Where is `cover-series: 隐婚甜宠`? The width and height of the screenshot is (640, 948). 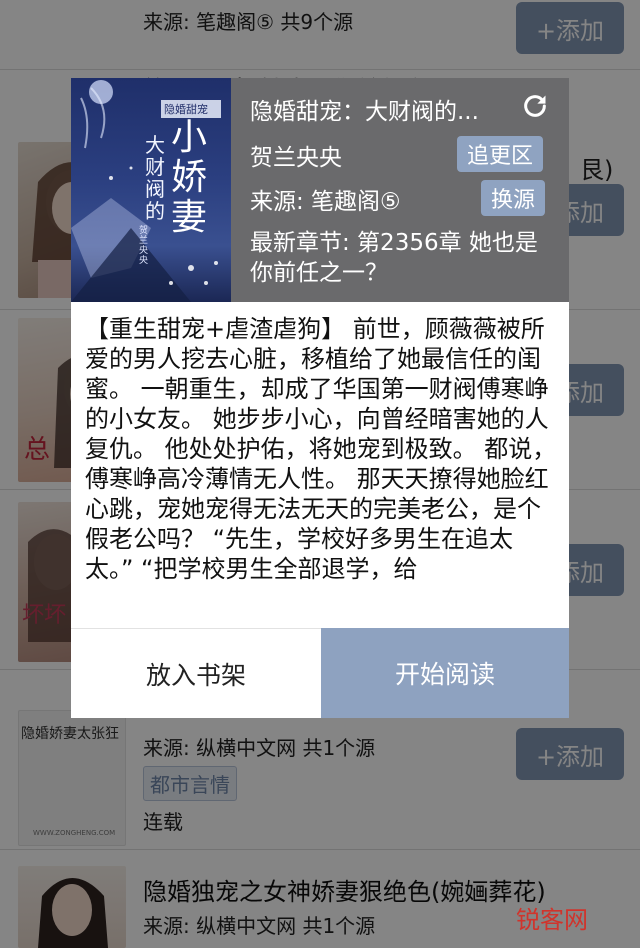
cover-series: 隐婚甜宠 is located at coordinates (186, 109).